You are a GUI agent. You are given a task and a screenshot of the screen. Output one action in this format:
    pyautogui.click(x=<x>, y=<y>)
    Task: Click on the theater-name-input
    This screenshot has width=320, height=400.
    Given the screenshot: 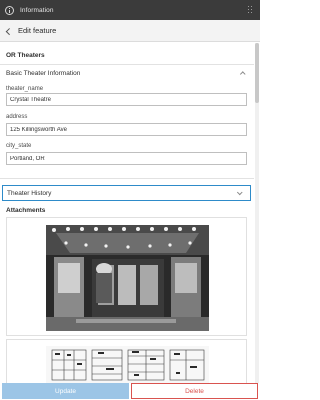 What is the action you would take?
    pyautogui.click(x=126, y=99)
    